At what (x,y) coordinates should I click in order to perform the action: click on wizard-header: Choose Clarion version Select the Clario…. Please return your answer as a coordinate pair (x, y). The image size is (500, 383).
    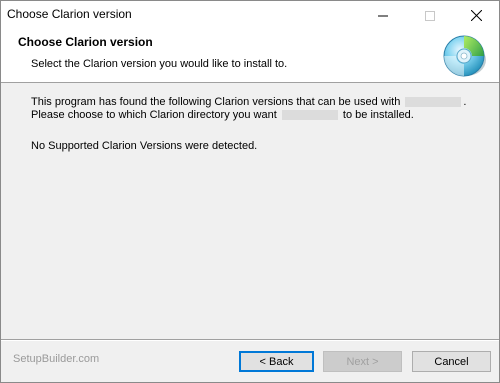
    Looking at the image, I should click on (250, 56).